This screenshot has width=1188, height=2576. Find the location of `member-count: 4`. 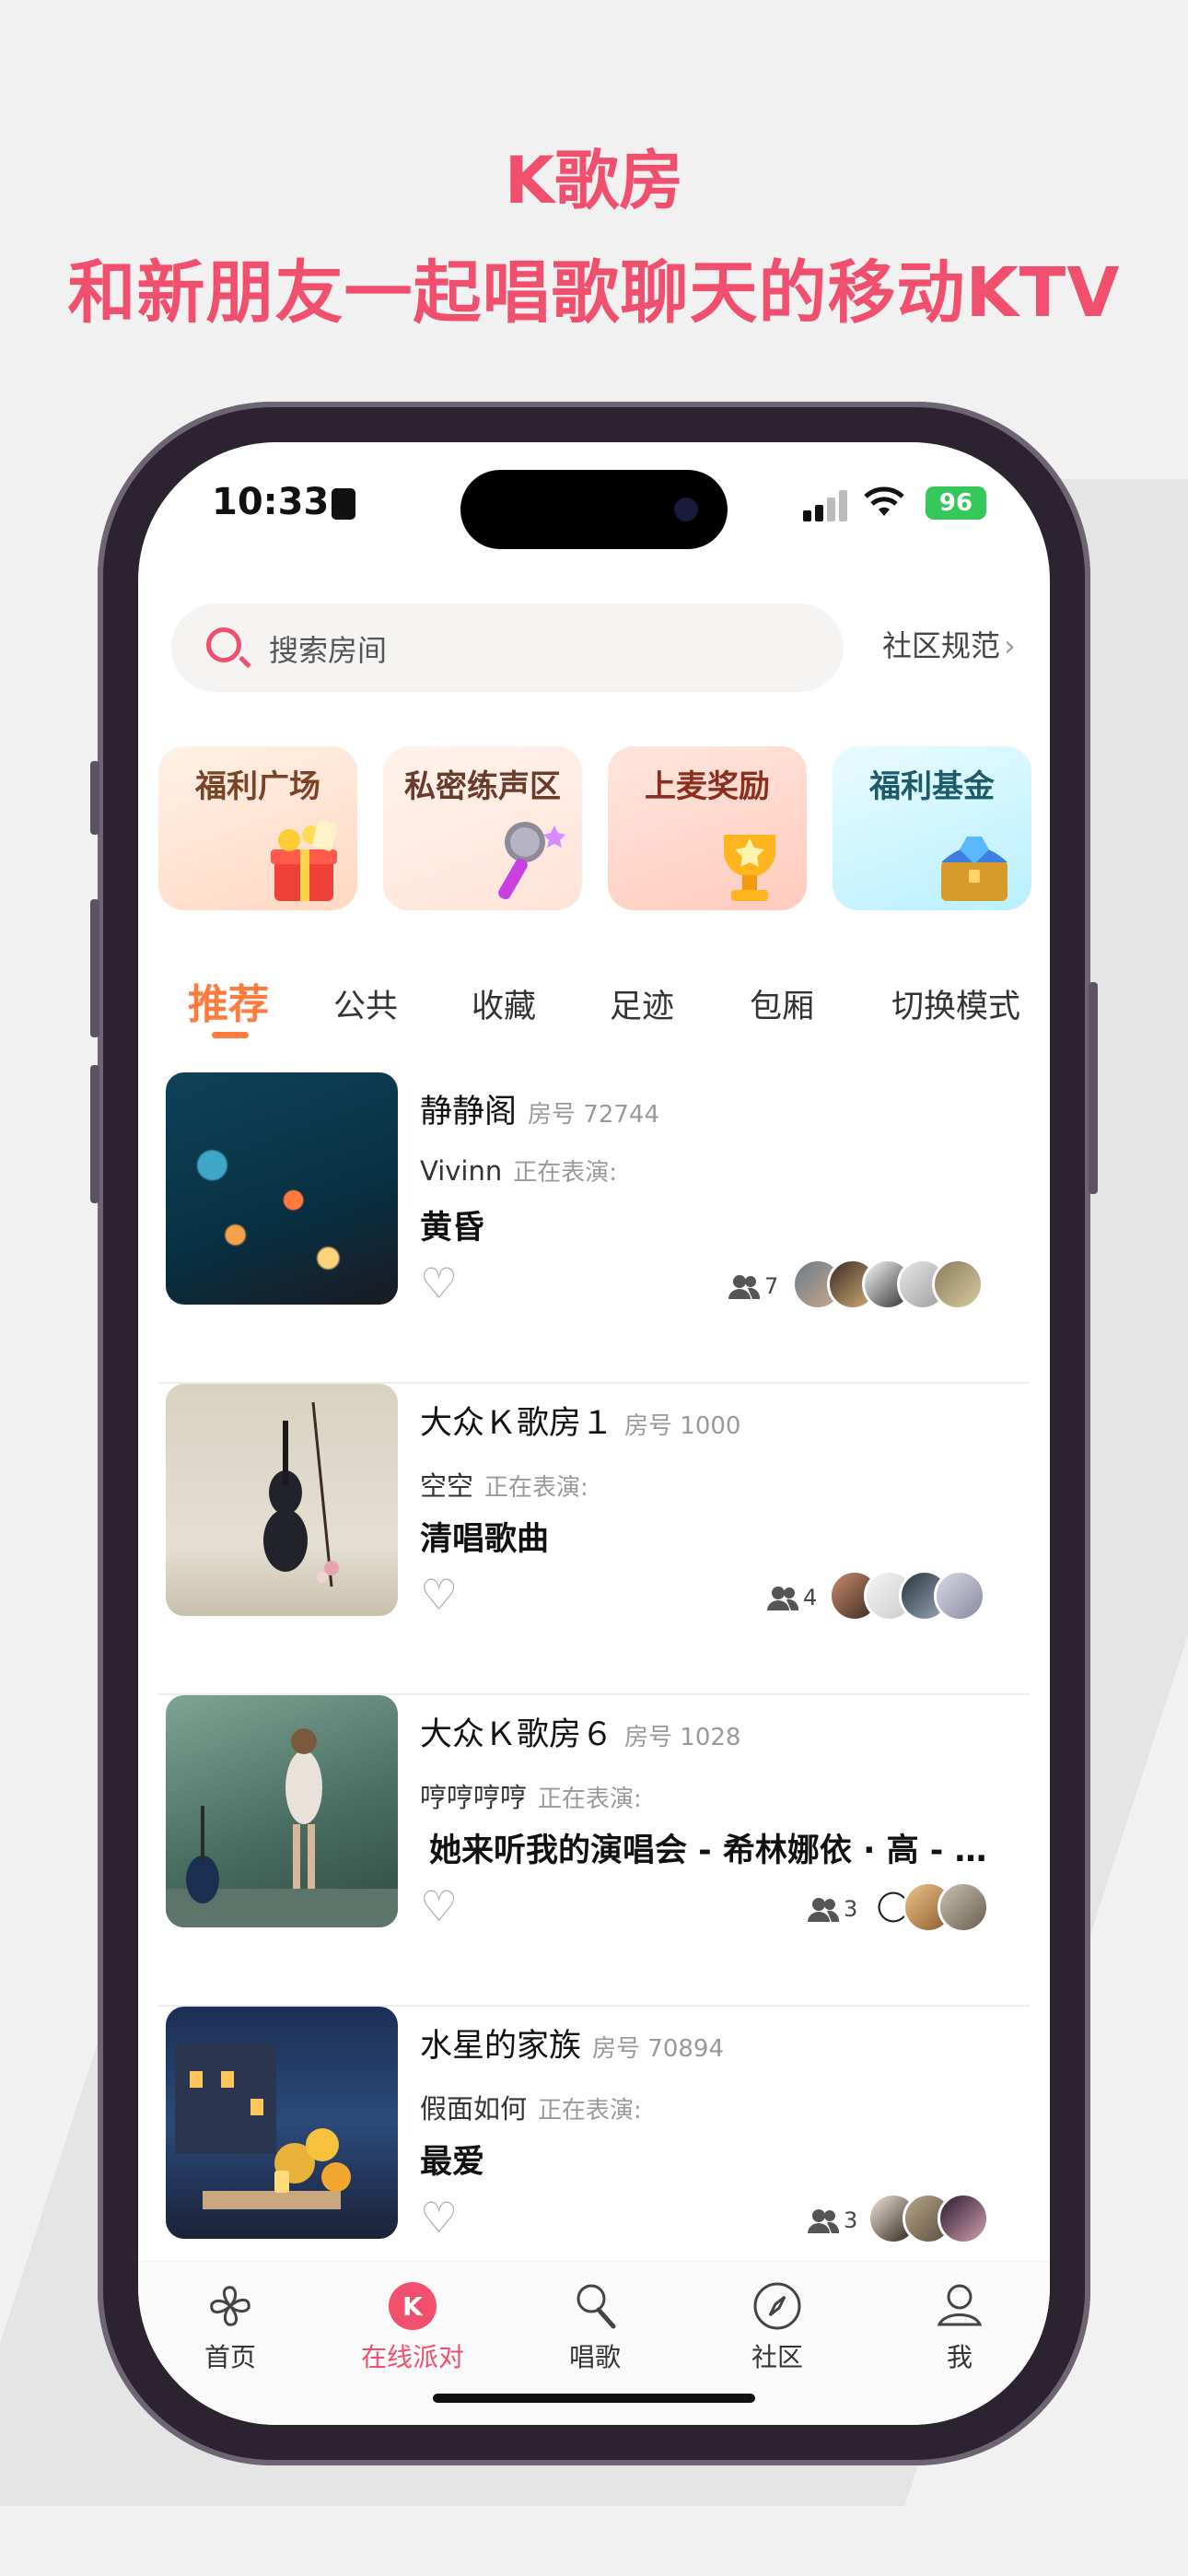

member-count: 4 is located at coordinates (791, 1598).